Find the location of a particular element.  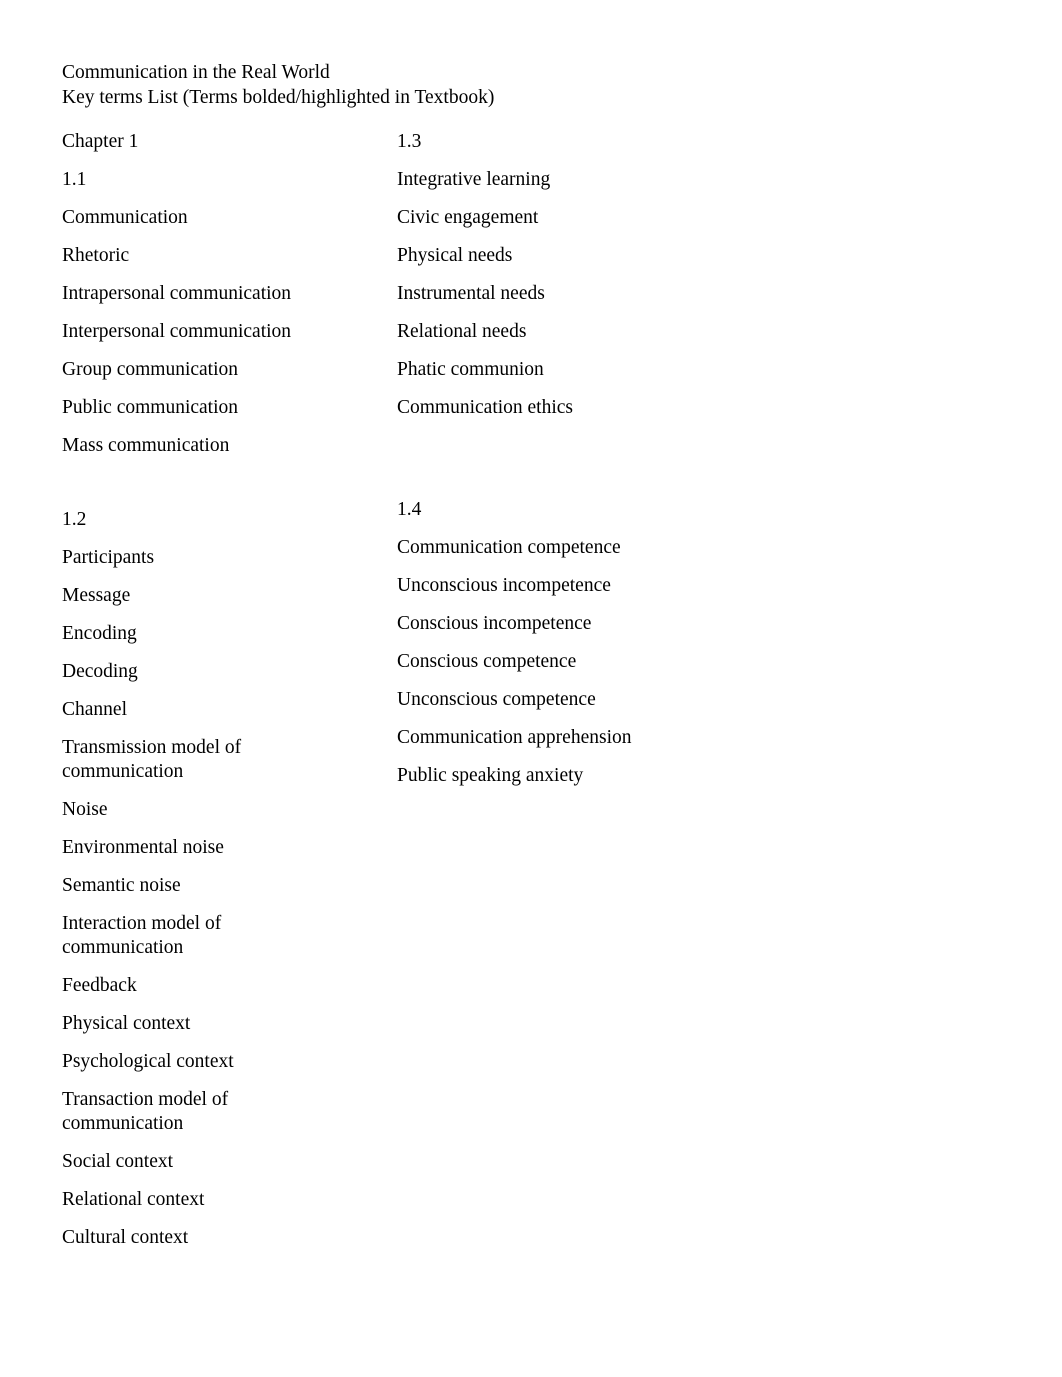

term-item: Semantic noise is located at coordinates (121, 885).